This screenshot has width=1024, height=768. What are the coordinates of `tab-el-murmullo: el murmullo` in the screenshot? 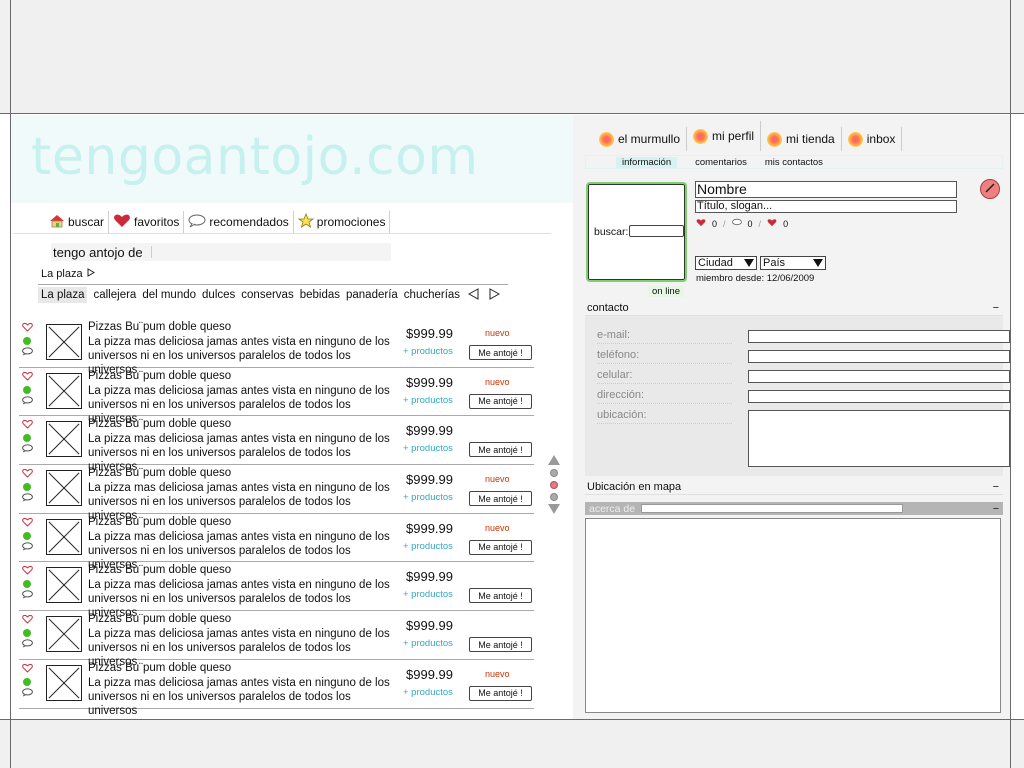 It's located at (640, 139).